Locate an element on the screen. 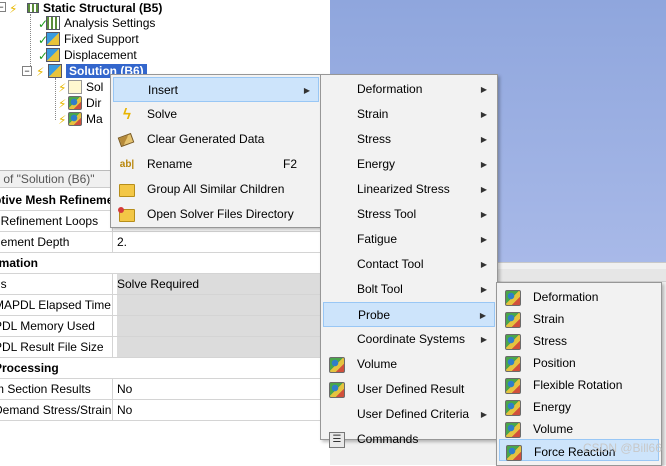 The image size is (666, 466). menu-item-commands: ☰ Commands is located at coordinates (409, 439).